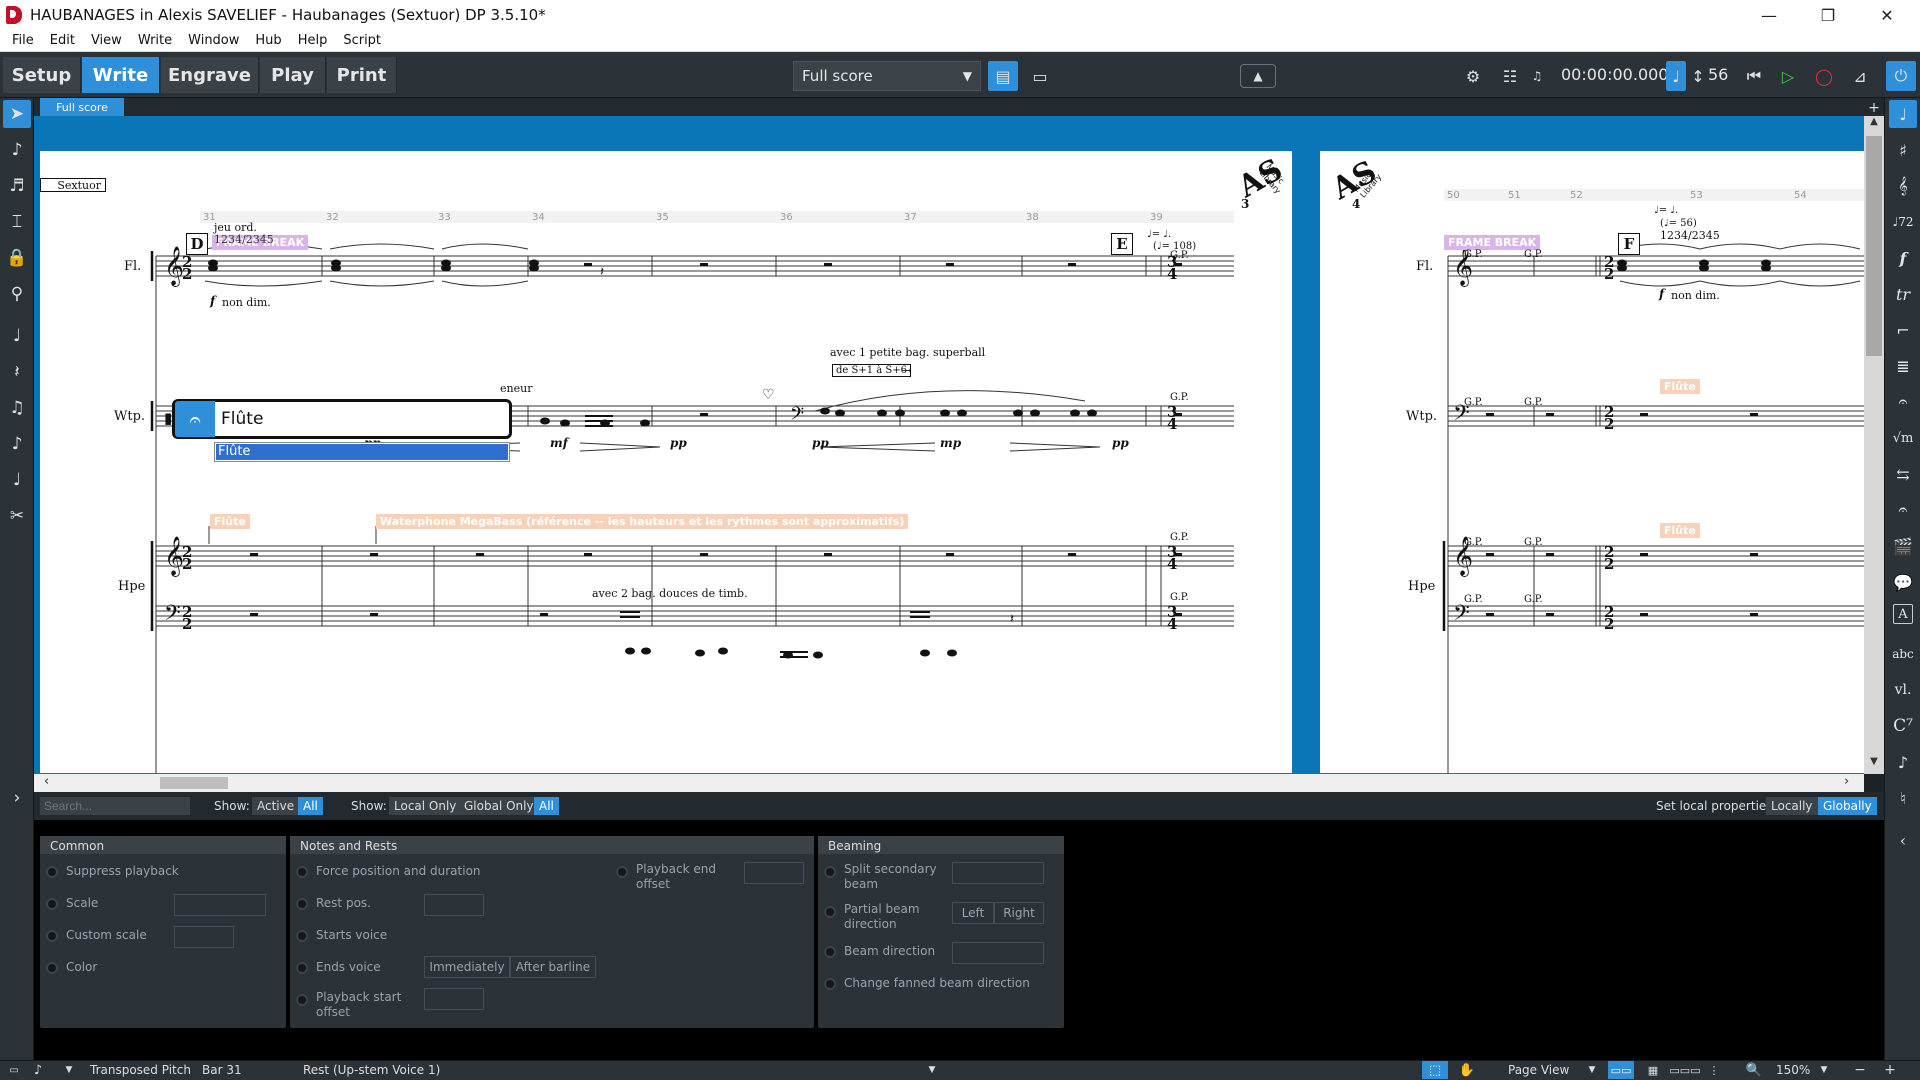 Image resolution: width=1920 pixels, height=1080 pixels. I want to click on grace-note-icon: ♪, so click(17, 444).